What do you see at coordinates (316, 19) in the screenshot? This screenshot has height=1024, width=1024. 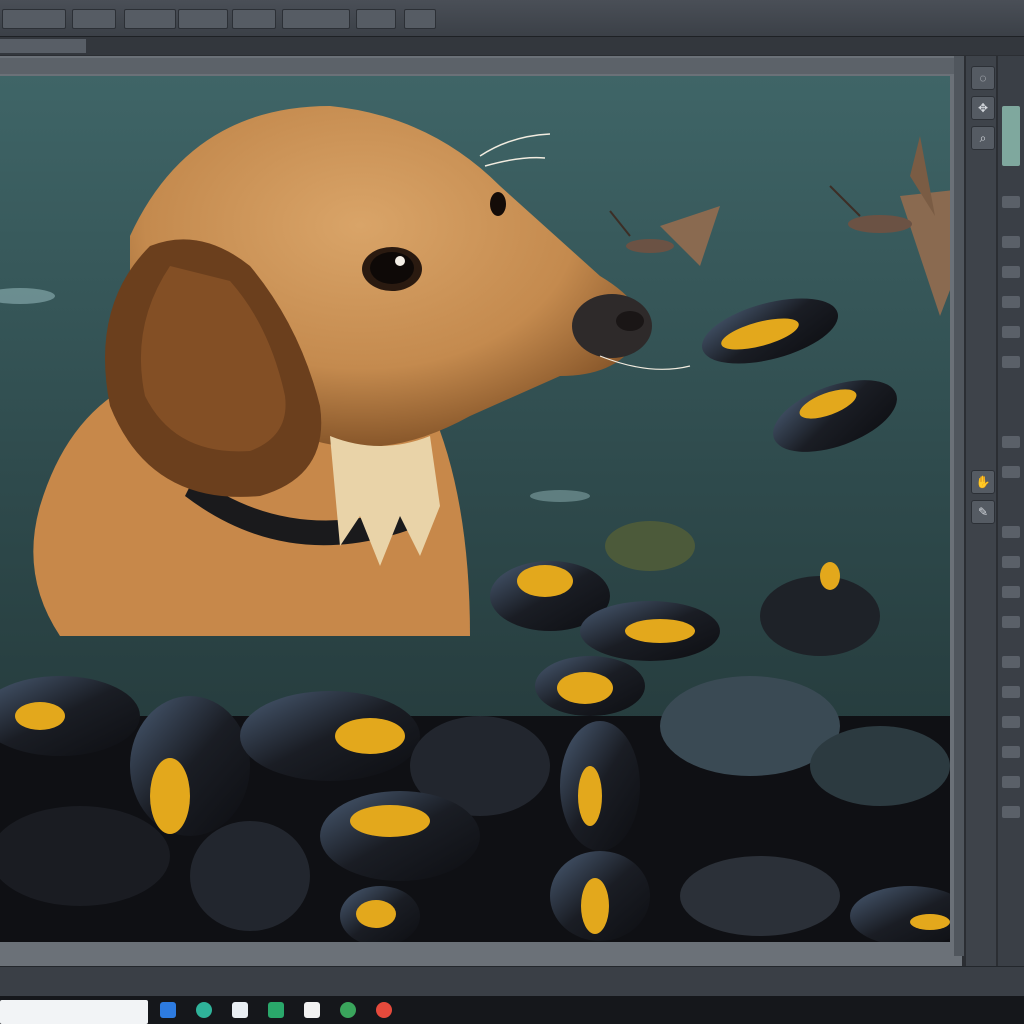 I see `menu-item-filter` at bounding box center [316, 19].